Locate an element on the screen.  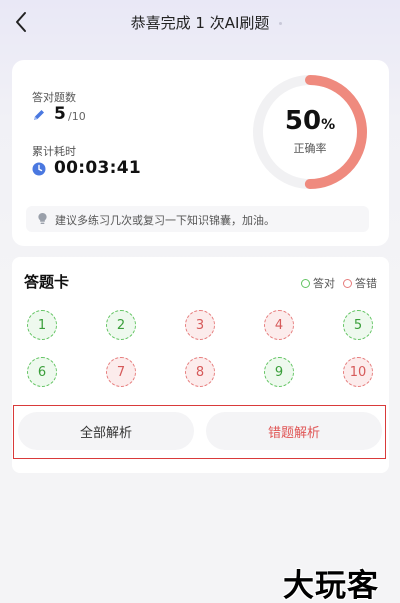
question-9-correct: 9 is located at coordinates (279, 372).